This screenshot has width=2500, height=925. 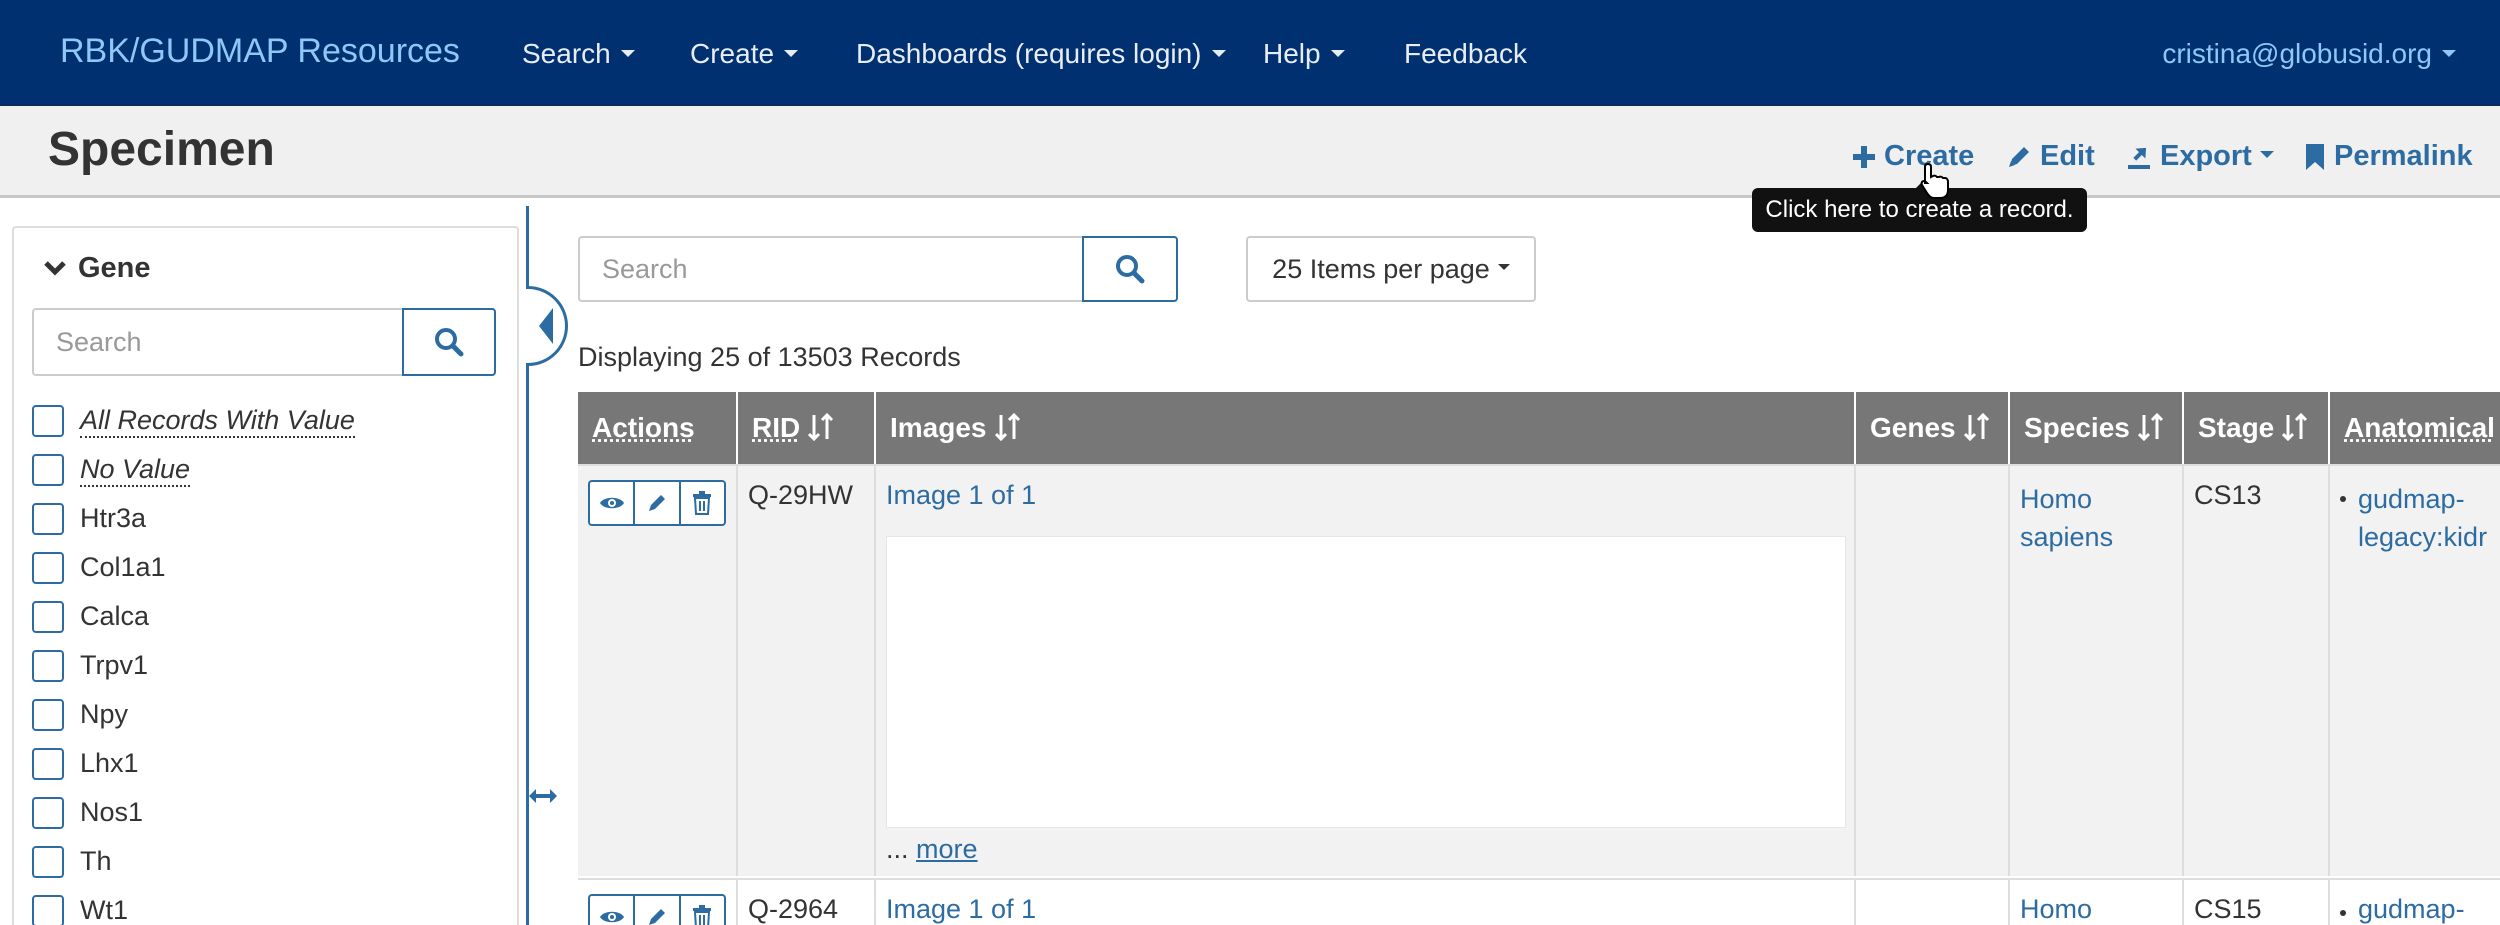 What do you see at coordinates (193, 616) in the screenshot?
I see `facet-option: Calca` at bounding box center [193, 616].